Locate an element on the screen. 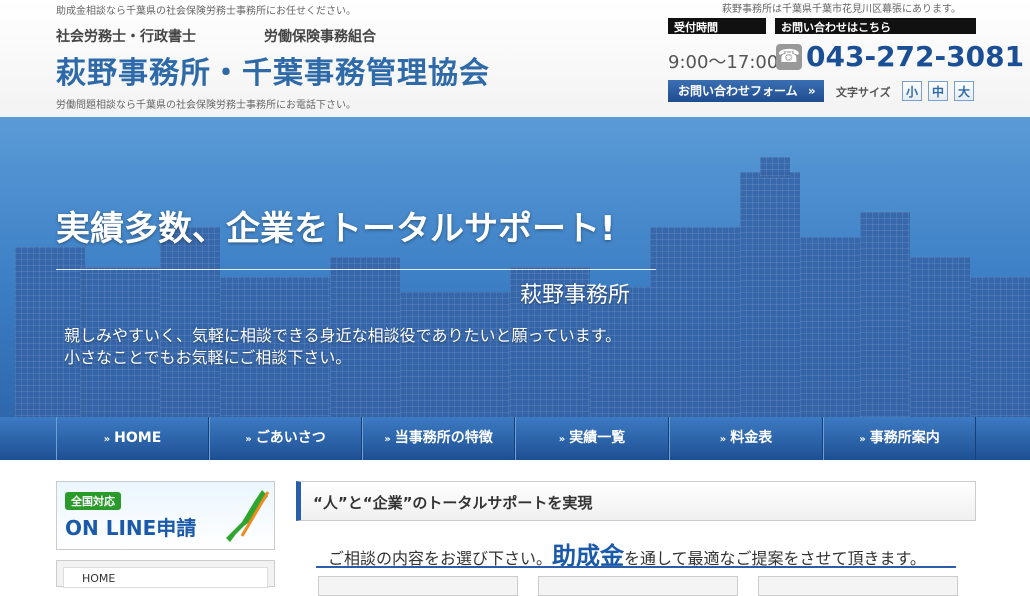  hero-divider is located at coordinates (356, 269).